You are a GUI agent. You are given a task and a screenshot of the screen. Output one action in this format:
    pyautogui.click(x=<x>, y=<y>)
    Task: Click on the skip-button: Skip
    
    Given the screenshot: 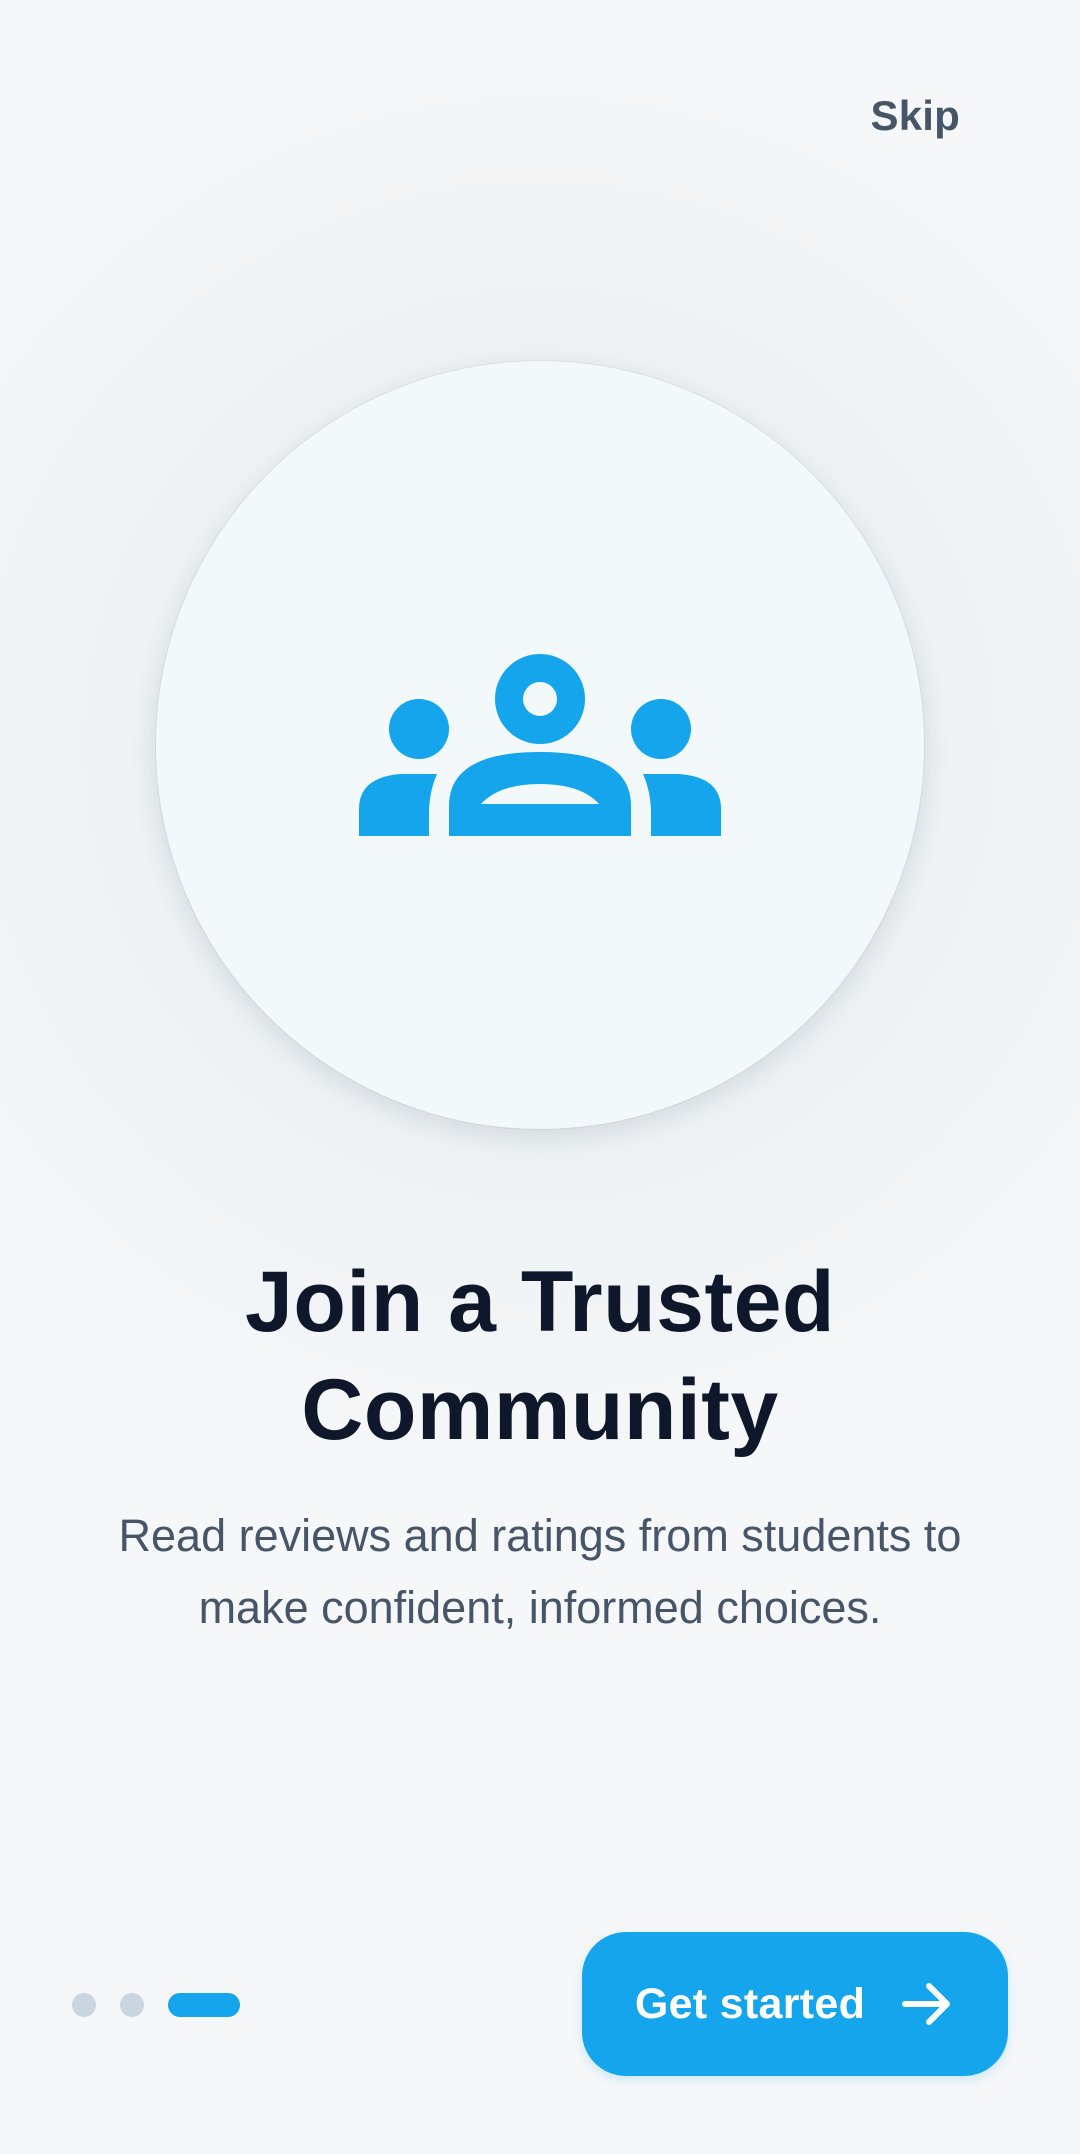 What is the action you would take?
    pyautogui.click(x=916, y=116)
    